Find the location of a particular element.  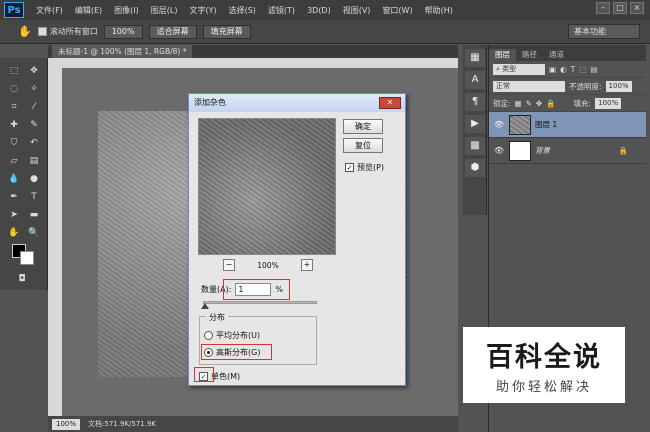

3d-icon: ⬢ is located at coordinates (475, 168).